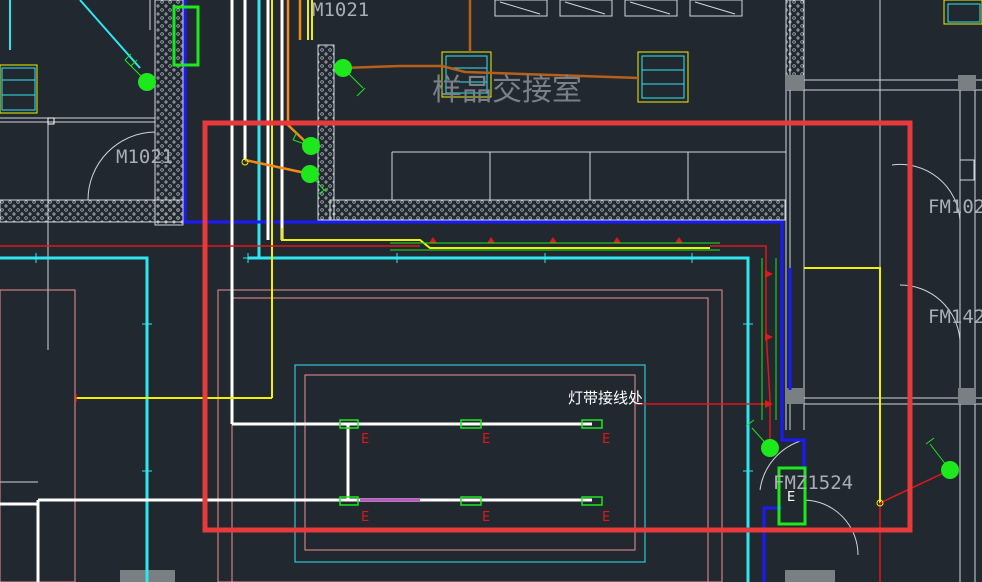 This screenshot has height=582, width=982. I want to click on wall-center-horizontal, so click(557, 210).